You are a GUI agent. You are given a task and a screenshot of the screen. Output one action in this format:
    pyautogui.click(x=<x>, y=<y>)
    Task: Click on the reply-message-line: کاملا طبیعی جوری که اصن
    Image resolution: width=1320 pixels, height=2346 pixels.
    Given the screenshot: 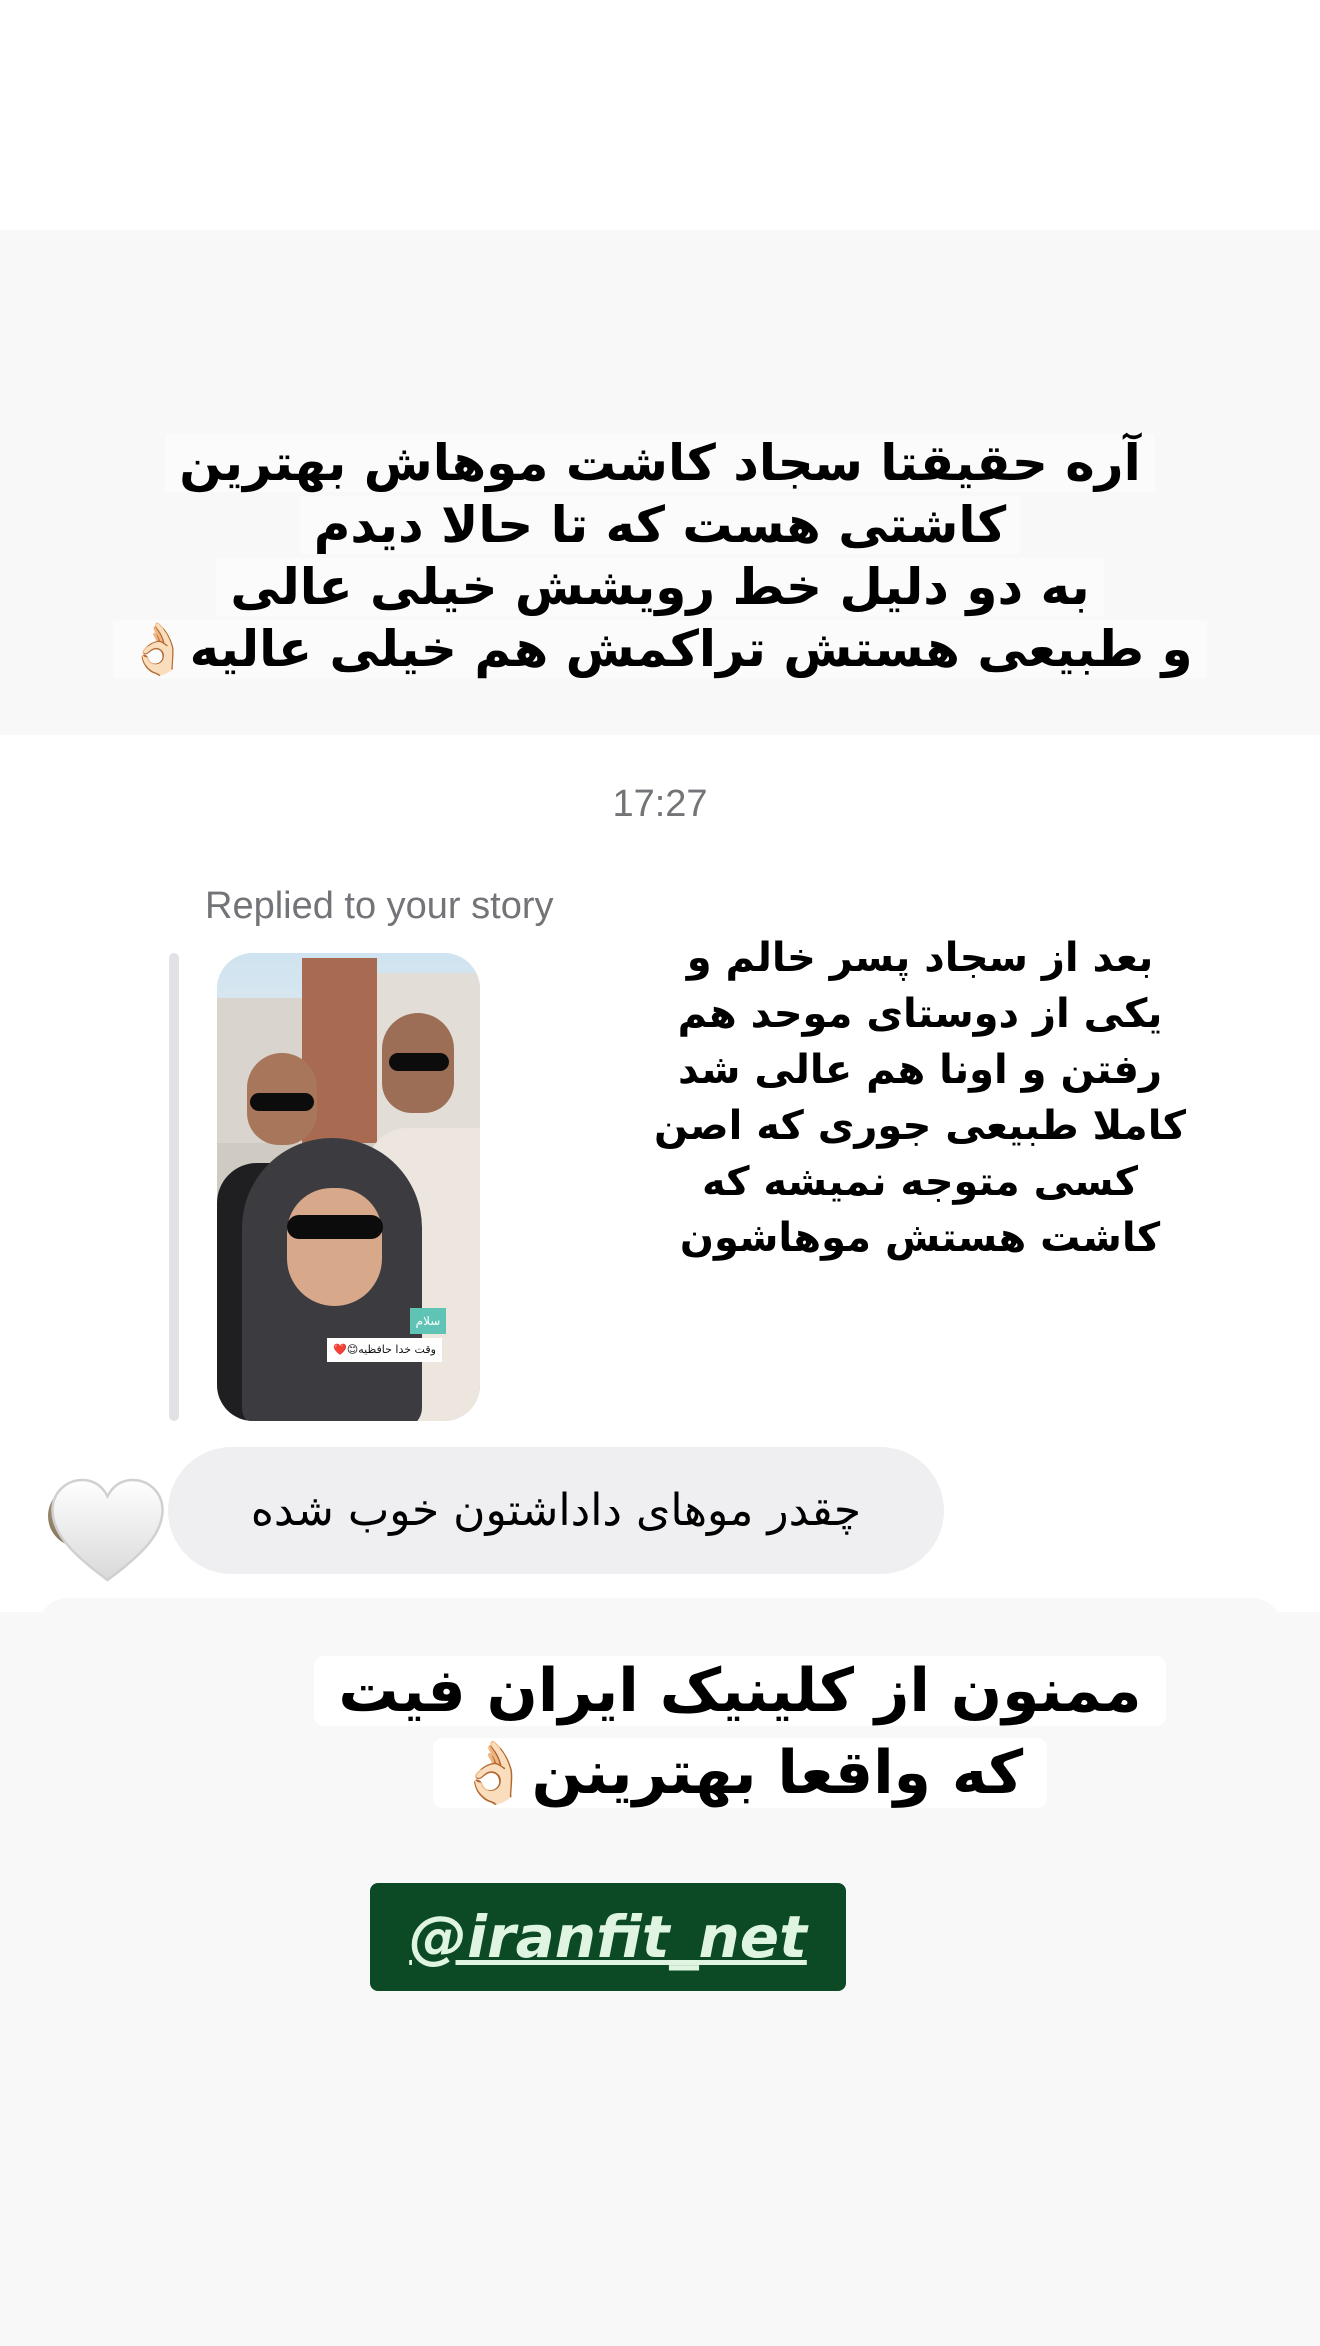 What is the action you would take?
    pyautogui.click(x=920, y=1126)
    